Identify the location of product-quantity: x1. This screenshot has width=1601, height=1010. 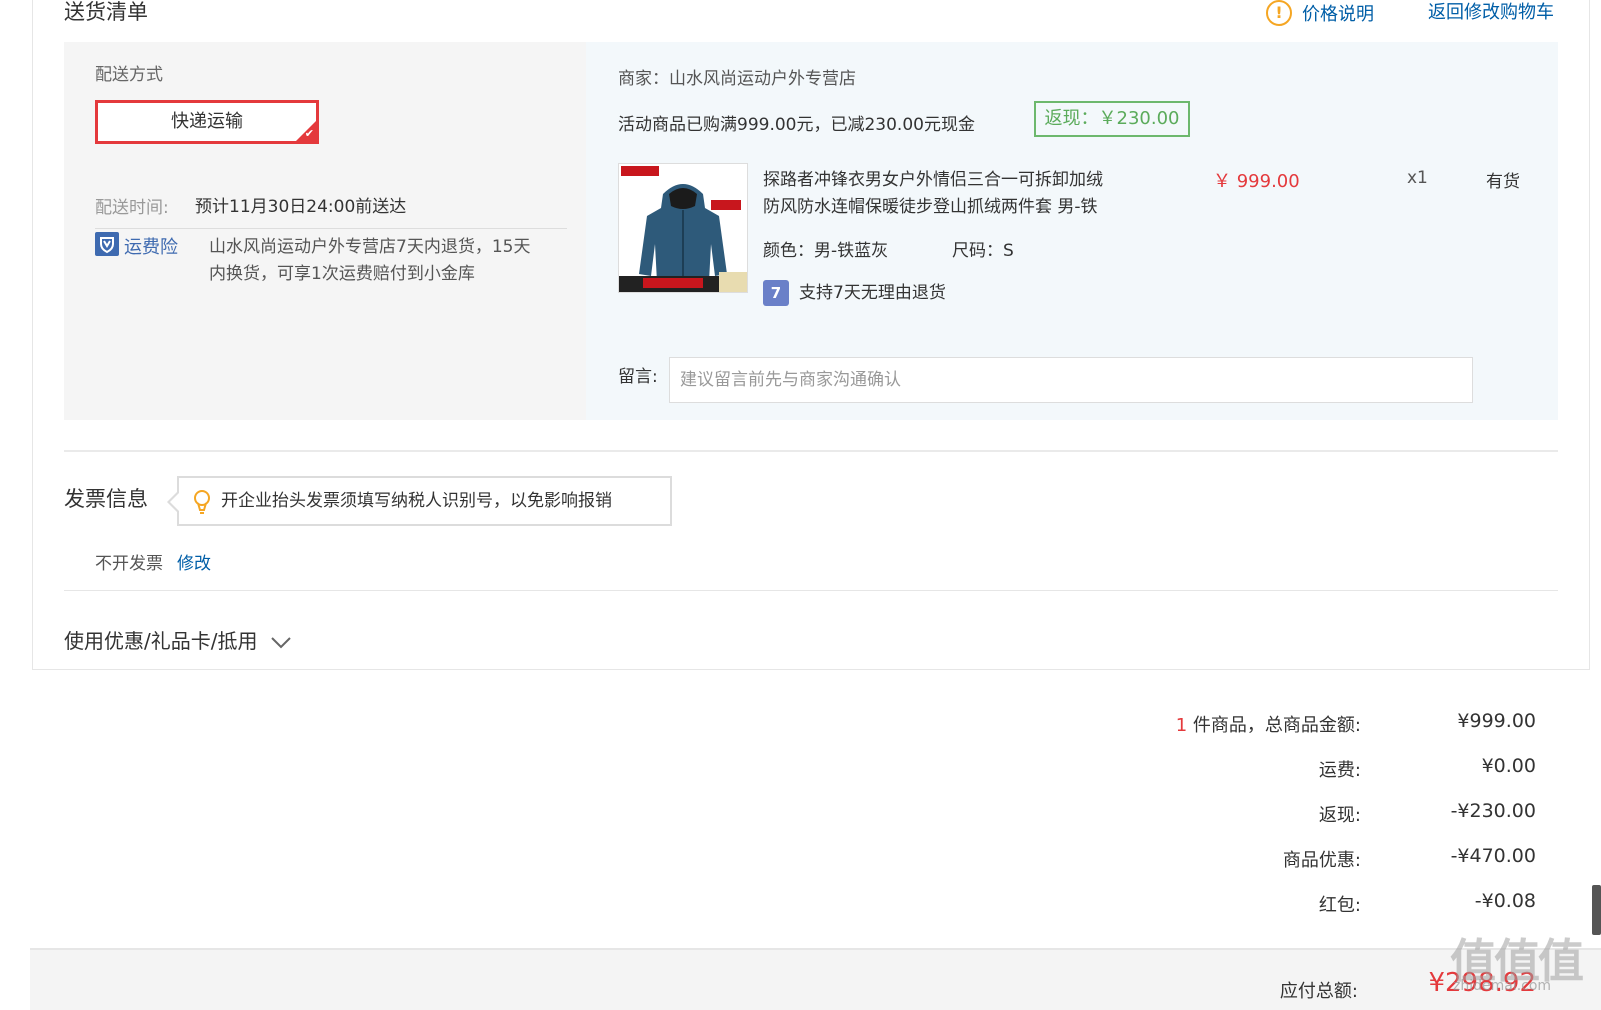
(1417, 178).